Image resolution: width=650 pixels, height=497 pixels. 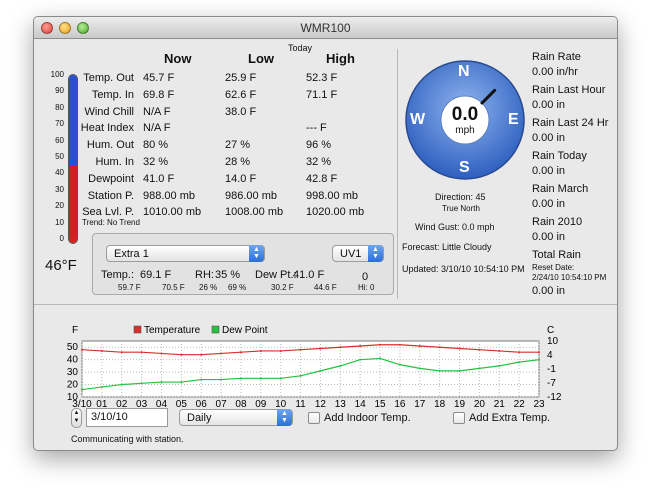 What do you see at coordinates (127, 439) in the screenshot?
I see `status-text: Communicating with station.` at bounding box center [127, 439].